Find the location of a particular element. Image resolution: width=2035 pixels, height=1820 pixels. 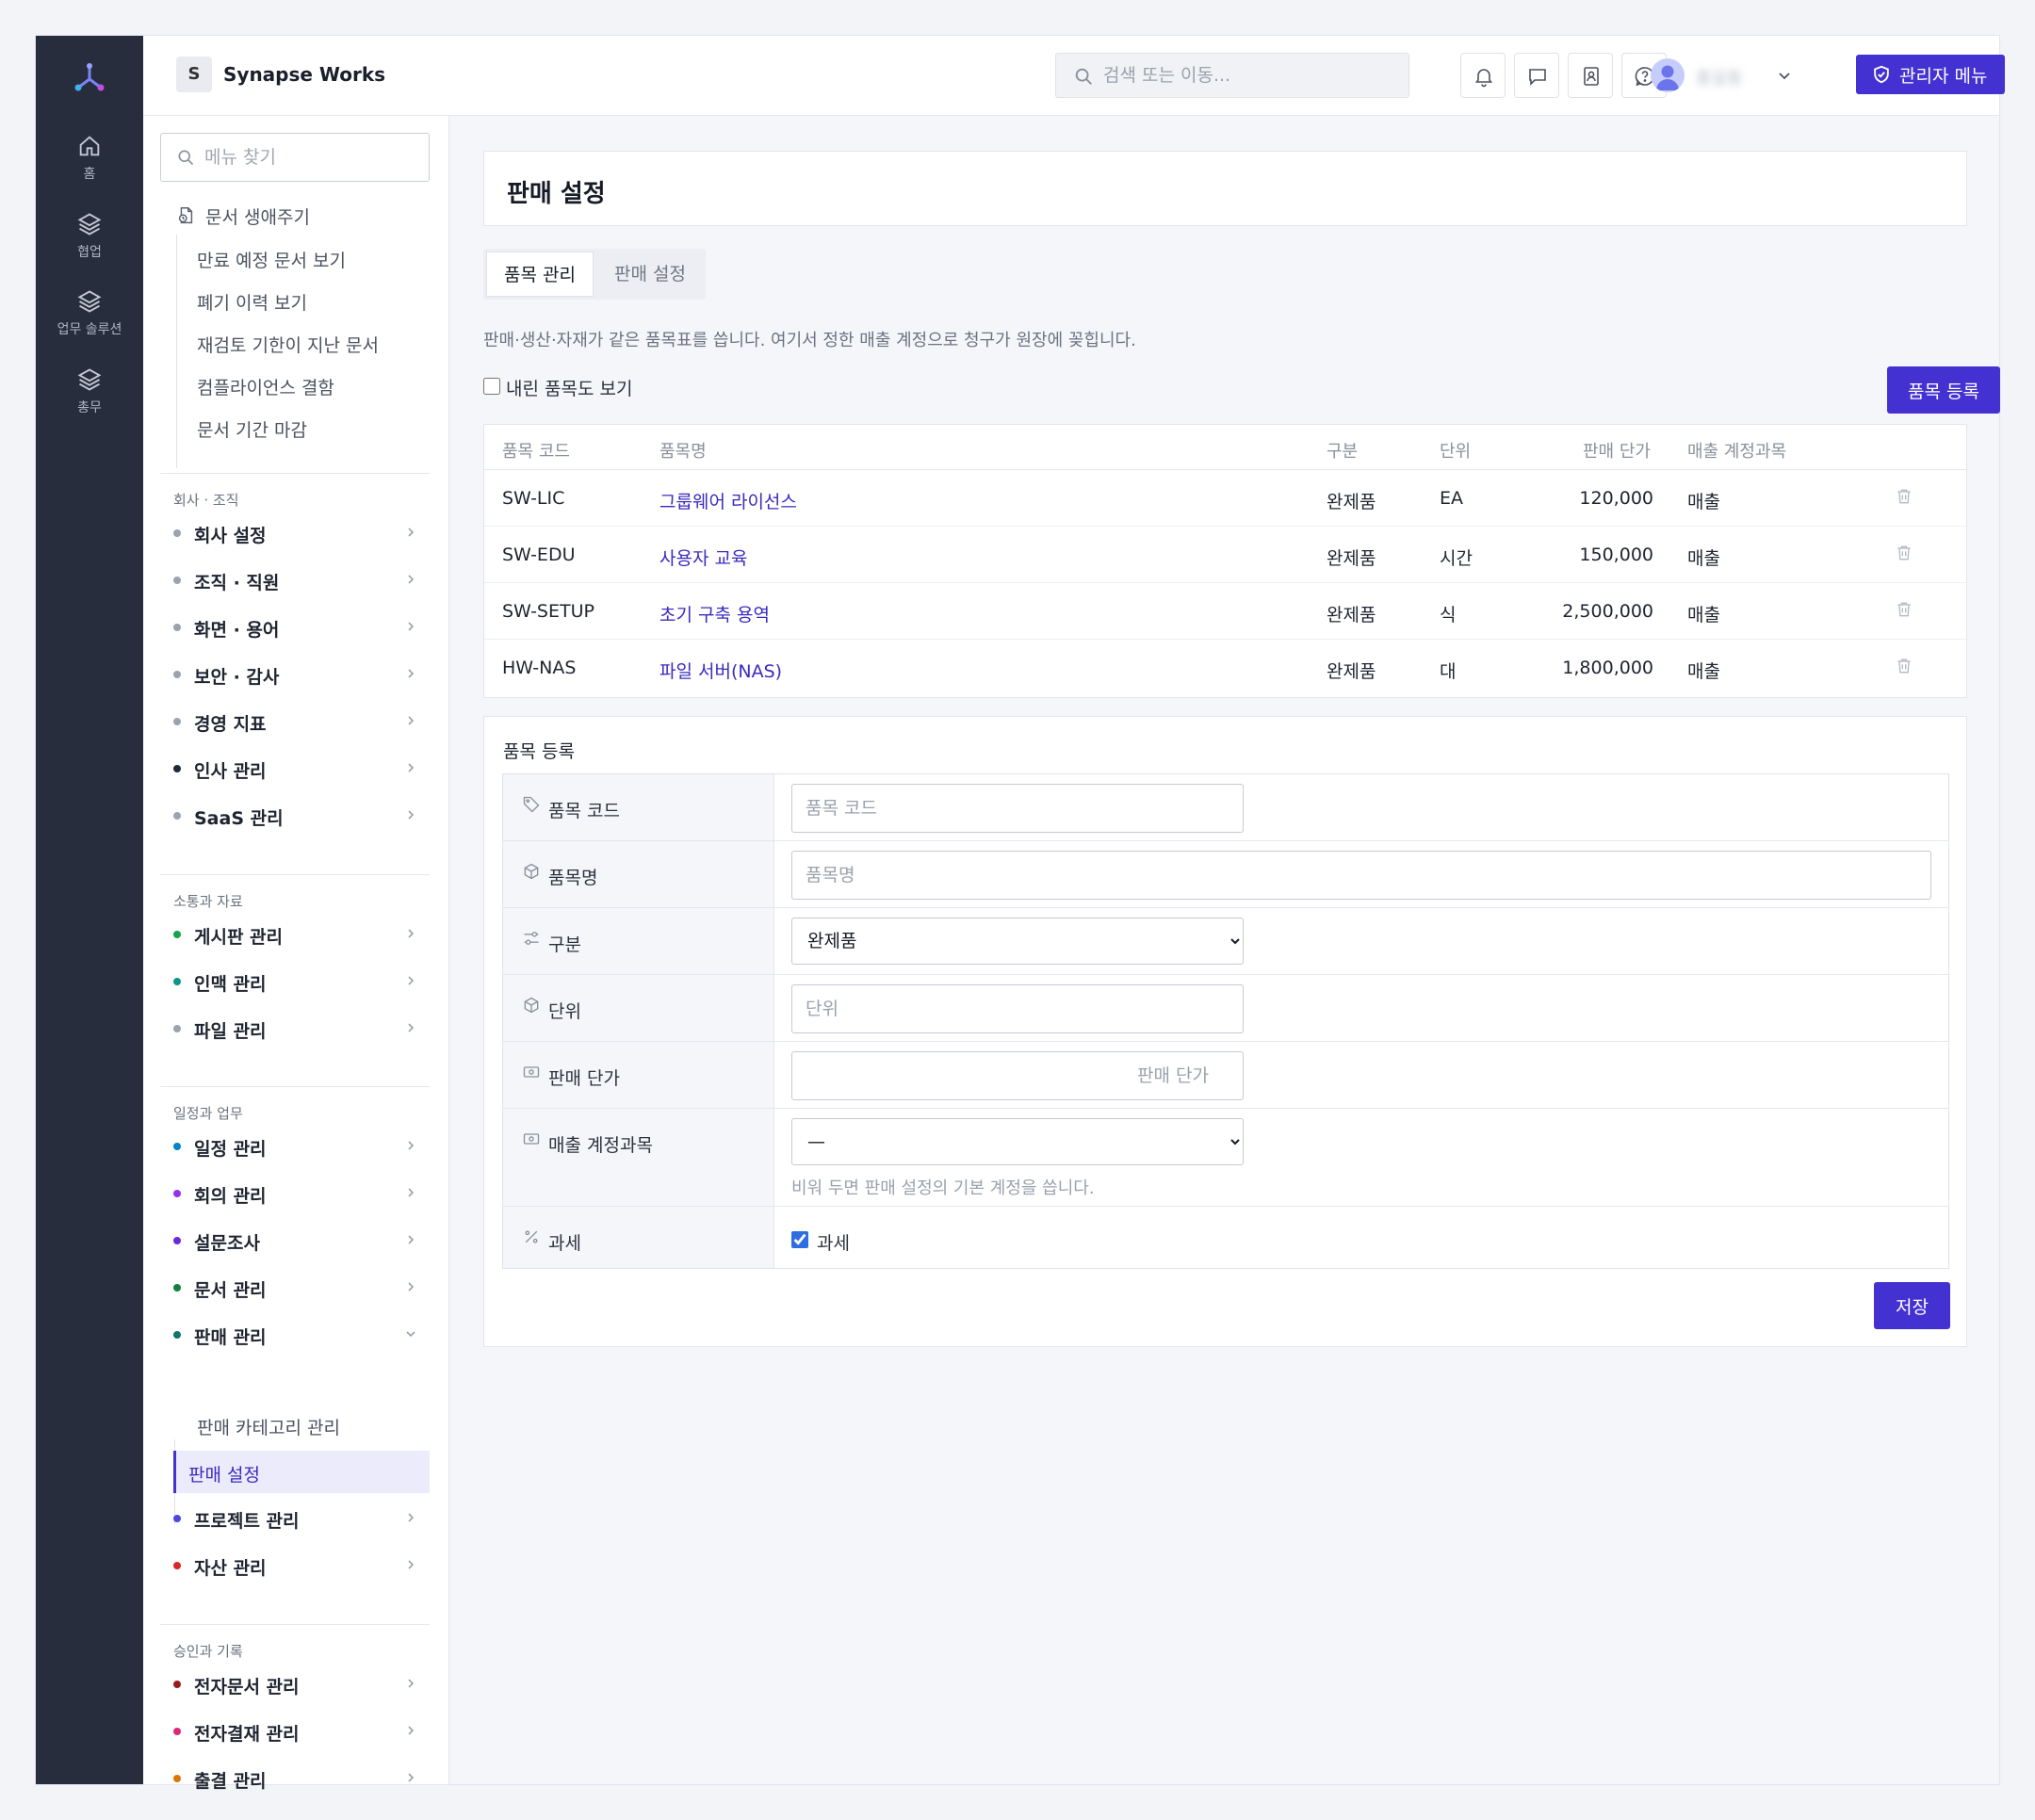

item-name-link: 초기 구축 용역 is located at coordinates (714, 613).